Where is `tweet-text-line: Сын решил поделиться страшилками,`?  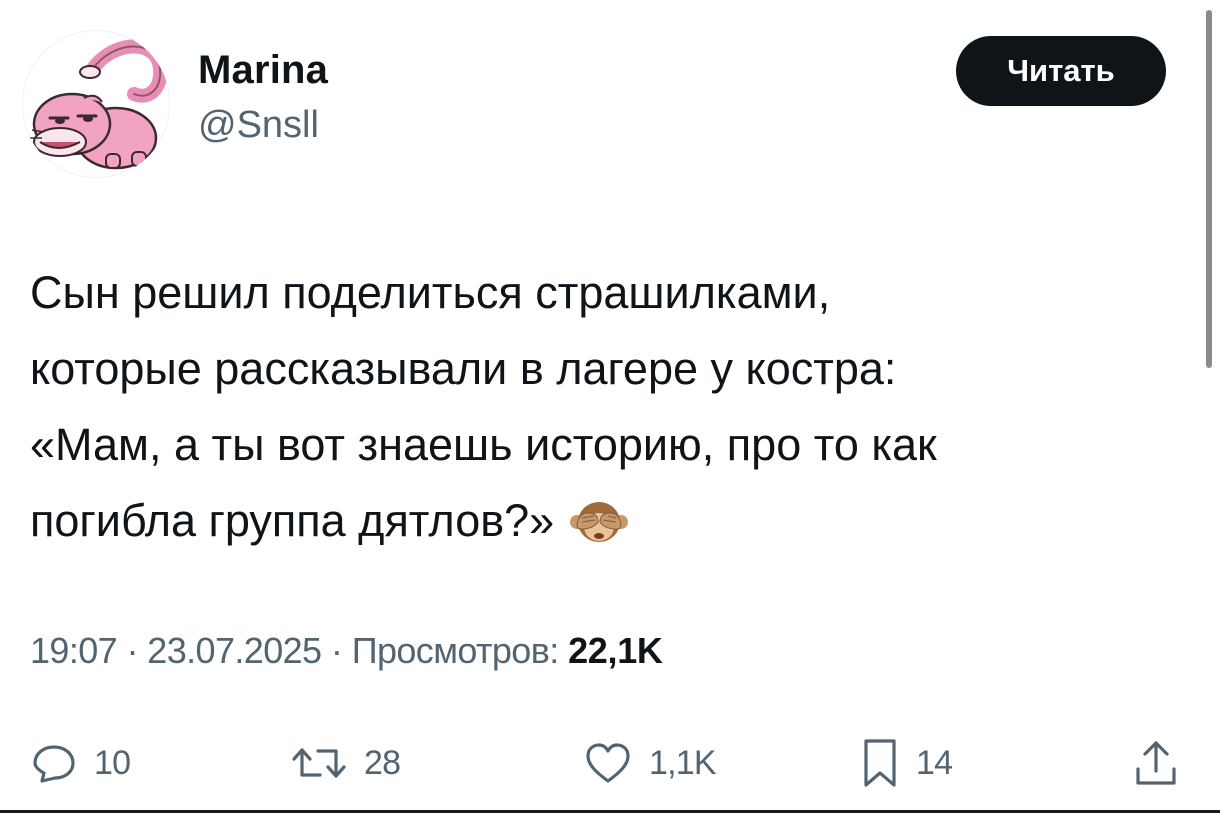
tweet-text-line: Сын решил поделиться страшилками, is located at coordinates (430, 292).